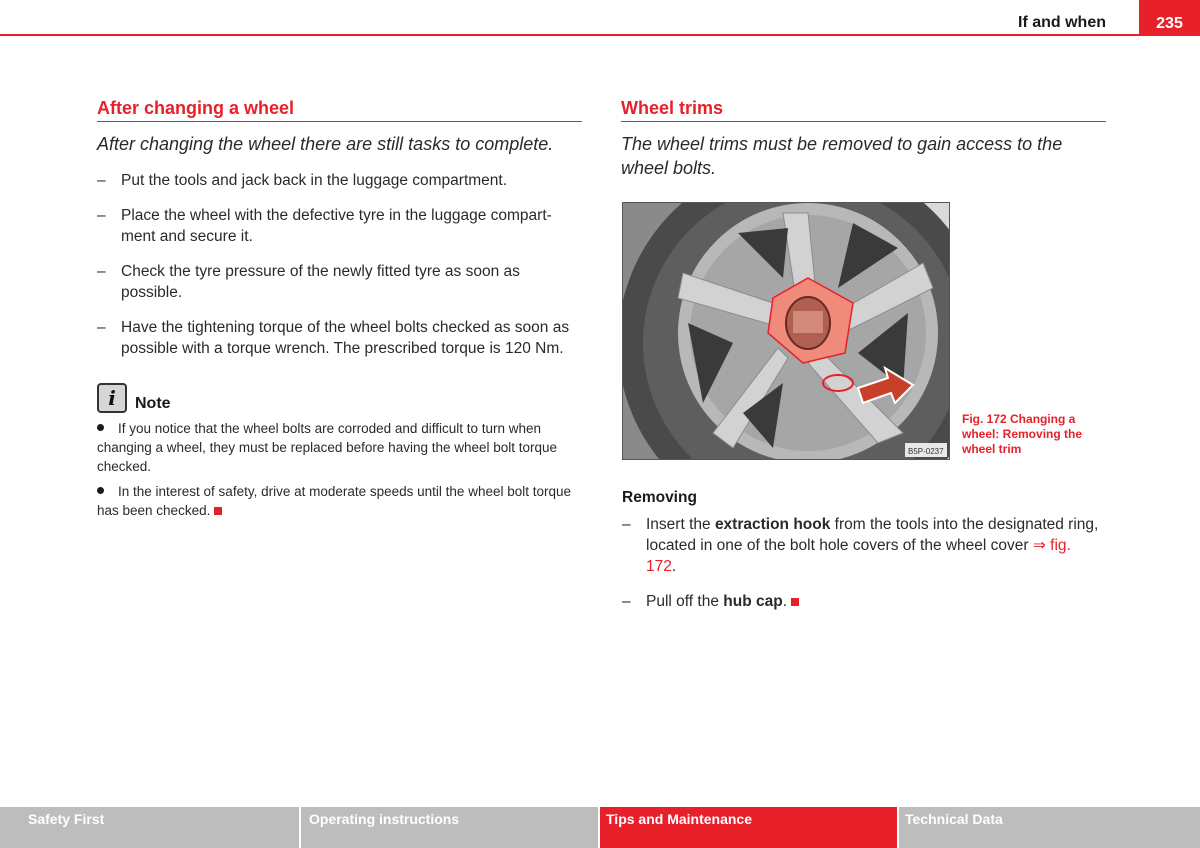  I want to click on section-heading: Wheel trims, so click(863, 110).